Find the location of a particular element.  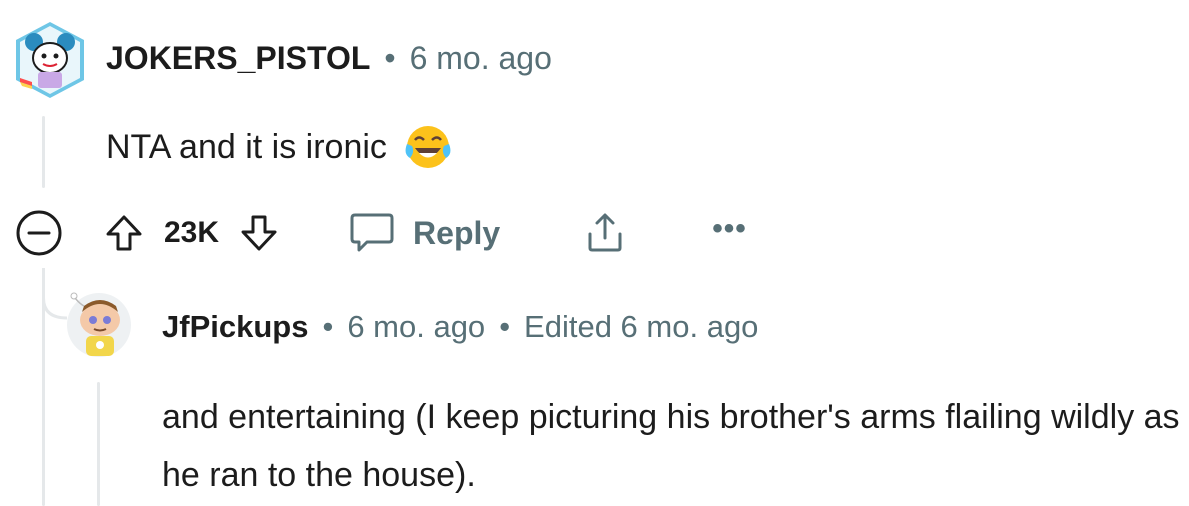

upvote-arrow-icon is located at coordinates (124, 233).